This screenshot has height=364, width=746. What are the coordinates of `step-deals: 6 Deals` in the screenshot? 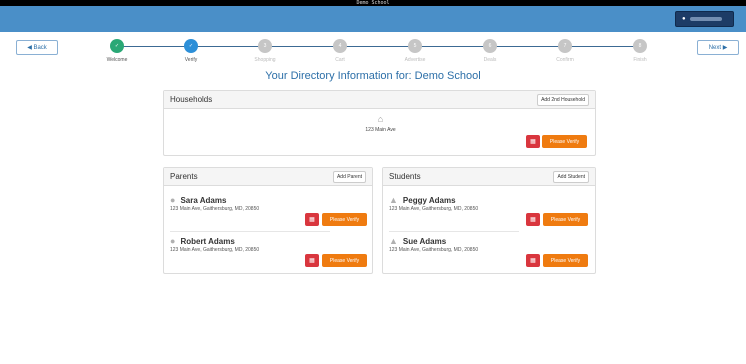 It's located at (490, 51).